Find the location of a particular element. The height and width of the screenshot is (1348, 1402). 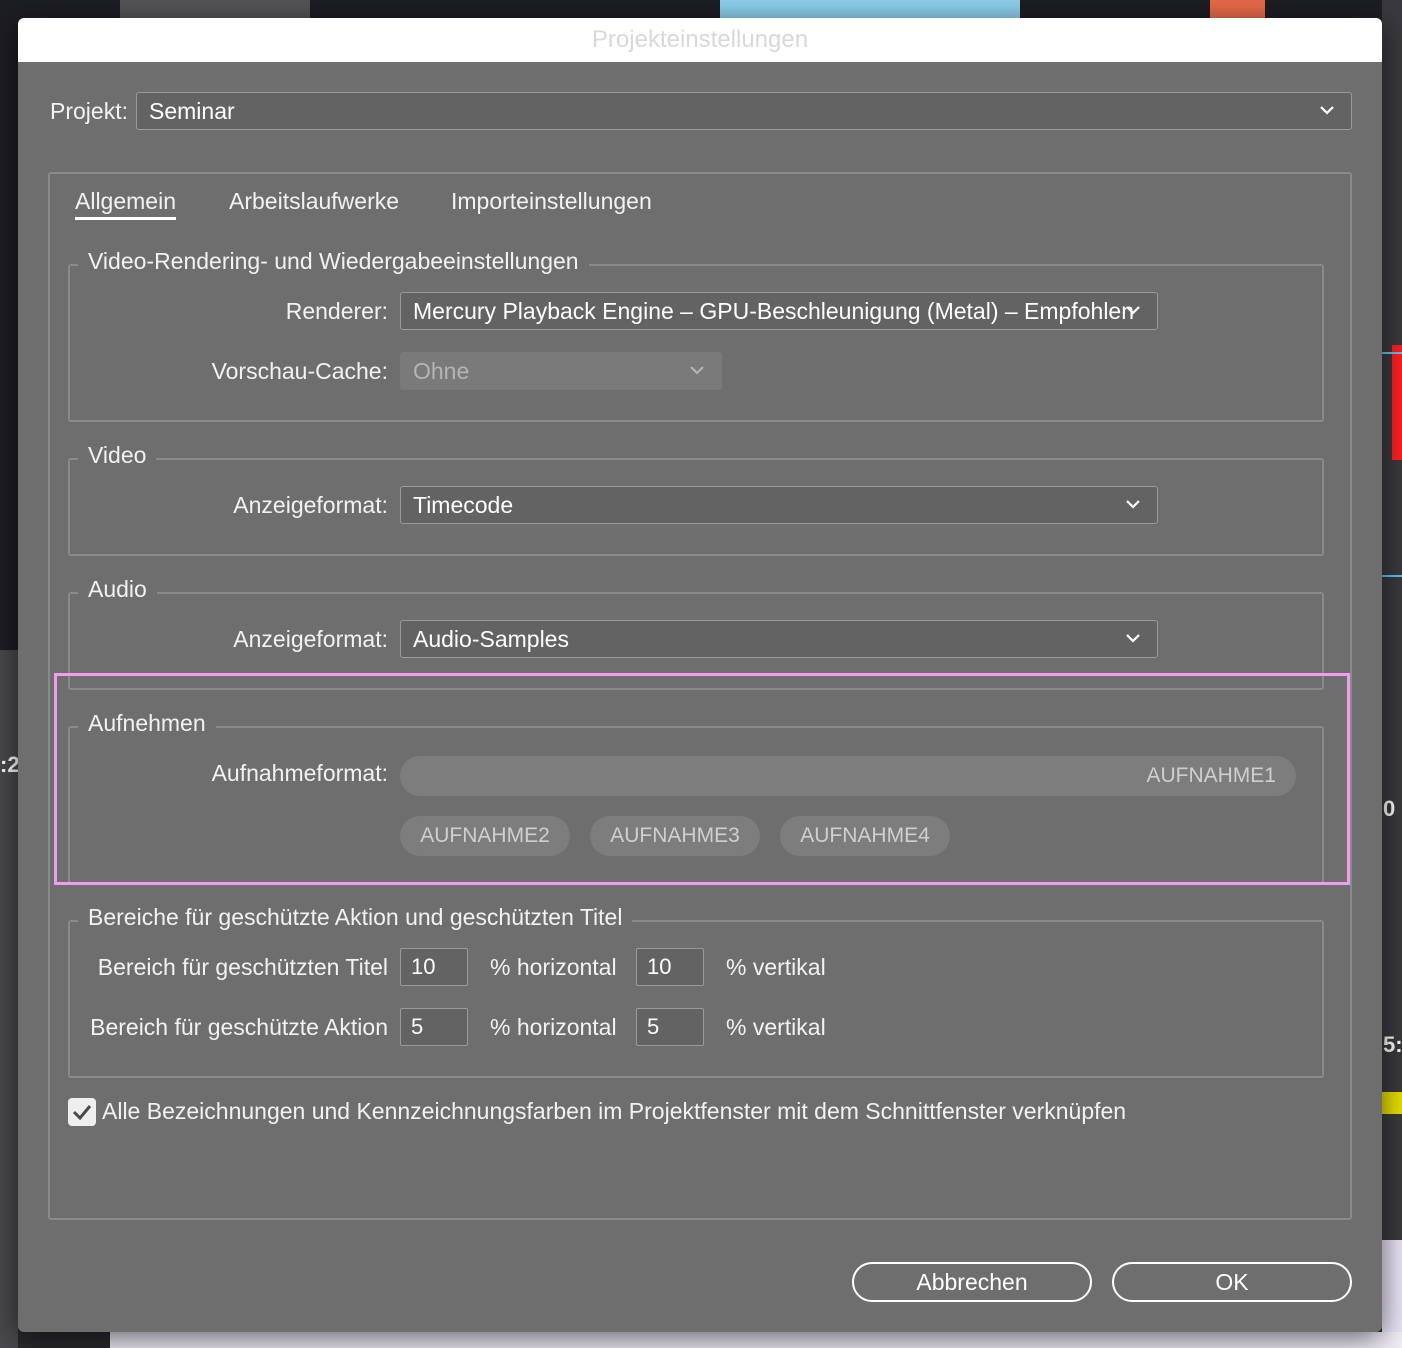

video-format-label: Anzeigeformat: is located at coordinates (310, 505).